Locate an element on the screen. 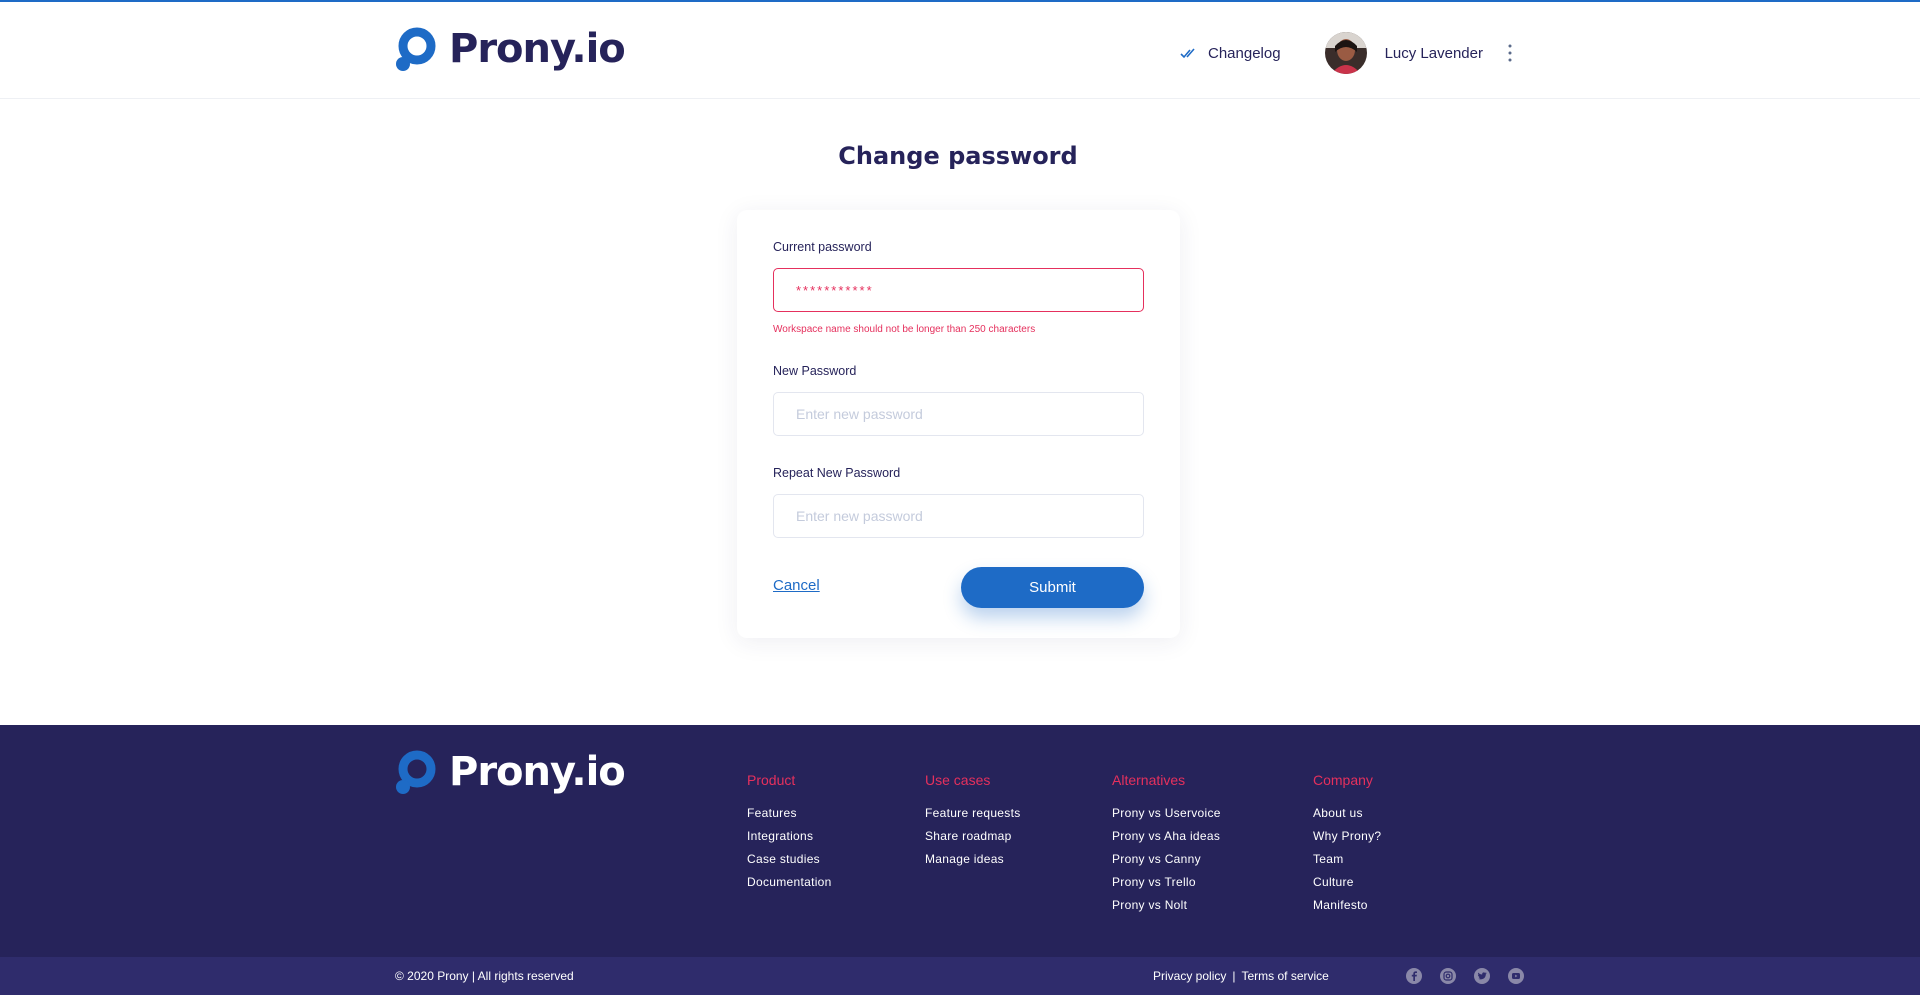 This screenshot has width=1920, height=995. footer-link: Why Prony? is located at coordinates (1347, 836).